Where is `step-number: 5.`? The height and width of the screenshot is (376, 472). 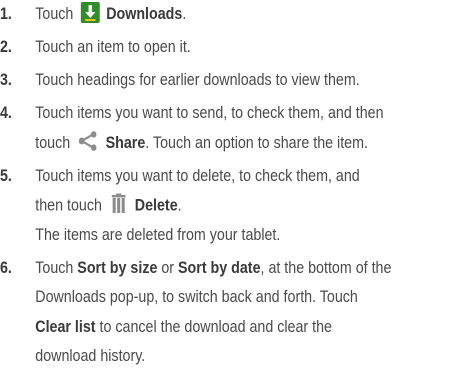
step-number: 5. is located at coordinates (6, 175).